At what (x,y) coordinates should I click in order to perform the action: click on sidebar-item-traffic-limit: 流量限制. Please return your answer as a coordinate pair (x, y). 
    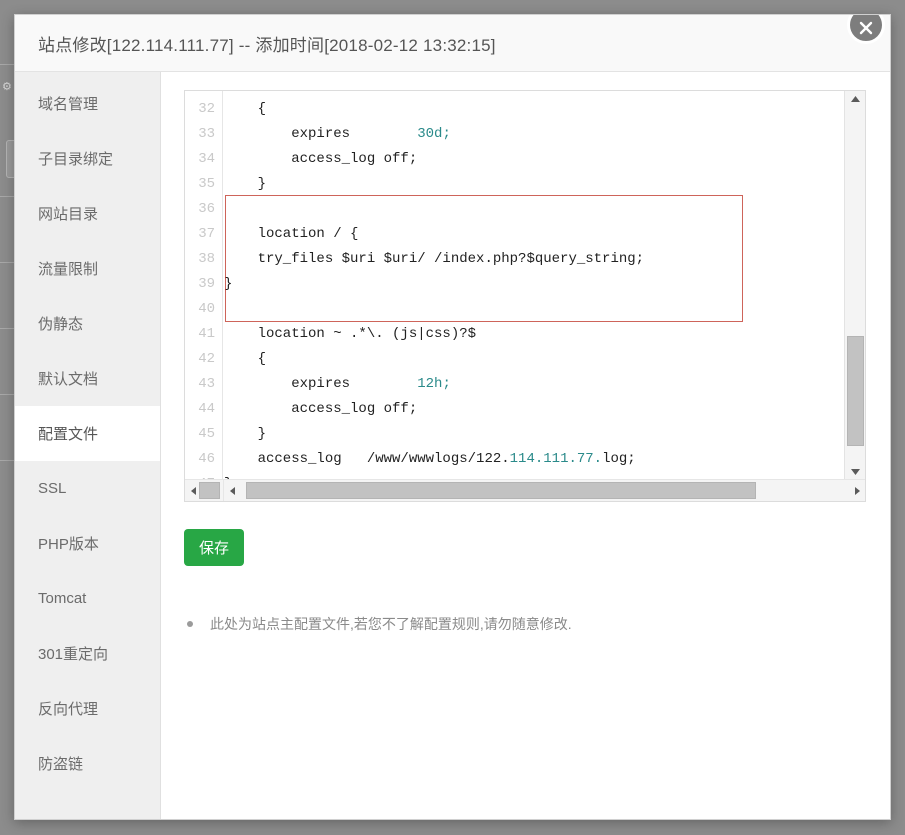
    Looking at the image, I should click on (87, 268).